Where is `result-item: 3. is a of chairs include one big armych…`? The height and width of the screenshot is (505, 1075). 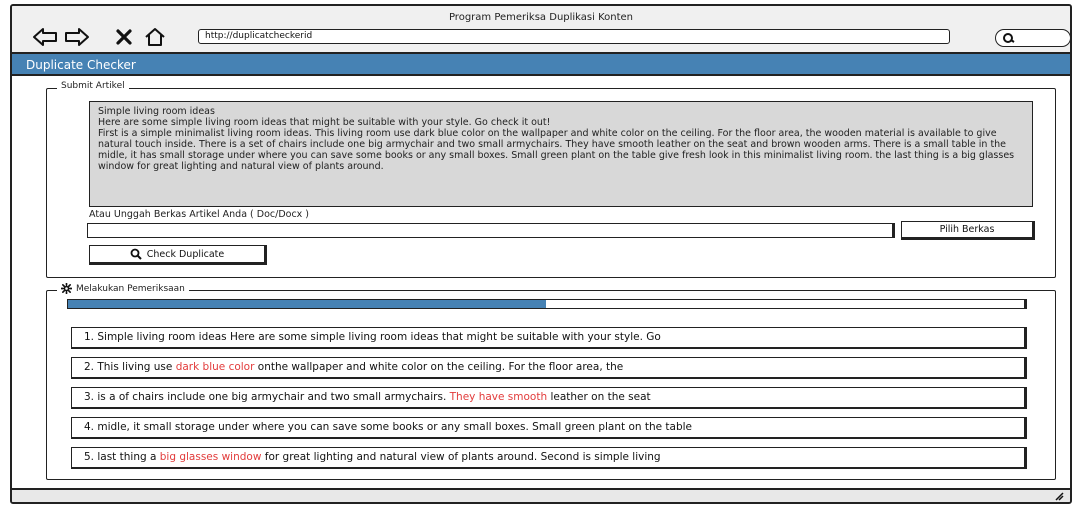 result-item: 3. is a of chairs include one big armych… is located at coordinates (549, 398).